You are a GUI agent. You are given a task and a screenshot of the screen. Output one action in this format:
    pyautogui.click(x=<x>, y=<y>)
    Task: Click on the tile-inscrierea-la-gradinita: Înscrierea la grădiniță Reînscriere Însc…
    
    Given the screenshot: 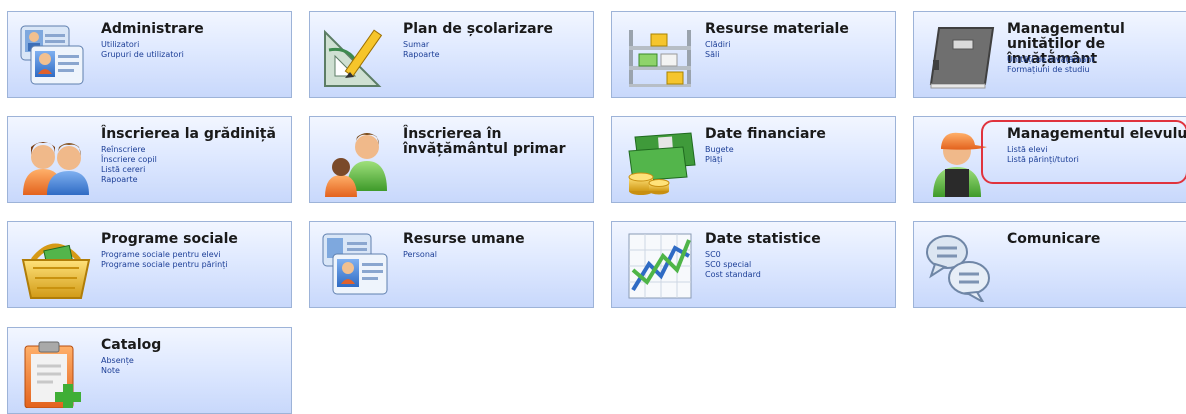 What is the action you would take?
    pyautogui.click(x=149, y=159)
    